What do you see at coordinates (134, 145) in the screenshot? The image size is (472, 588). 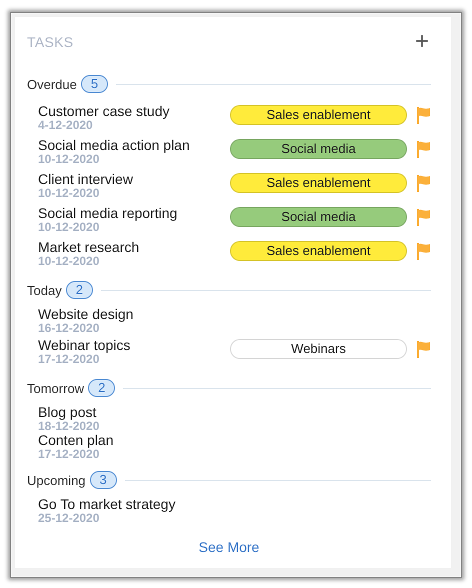 I see `task-title: Social media action plan` at bounding box center [134, 145].